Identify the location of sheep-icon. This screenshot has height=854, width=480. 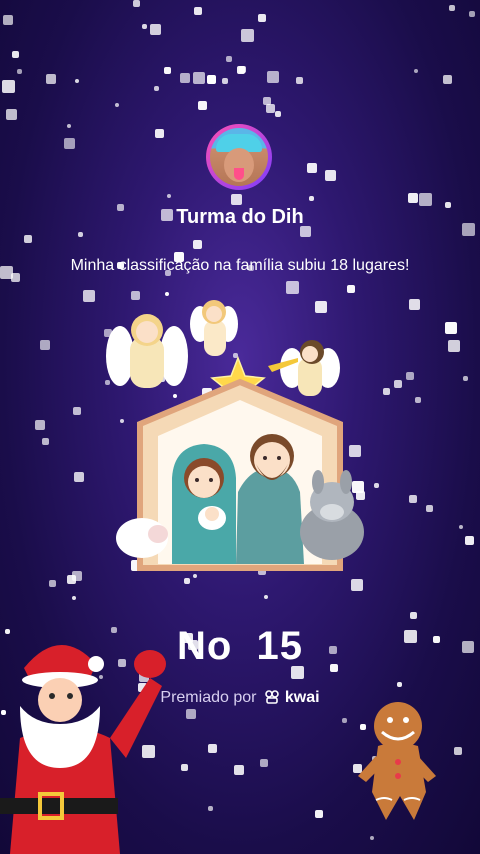
(142, 538).